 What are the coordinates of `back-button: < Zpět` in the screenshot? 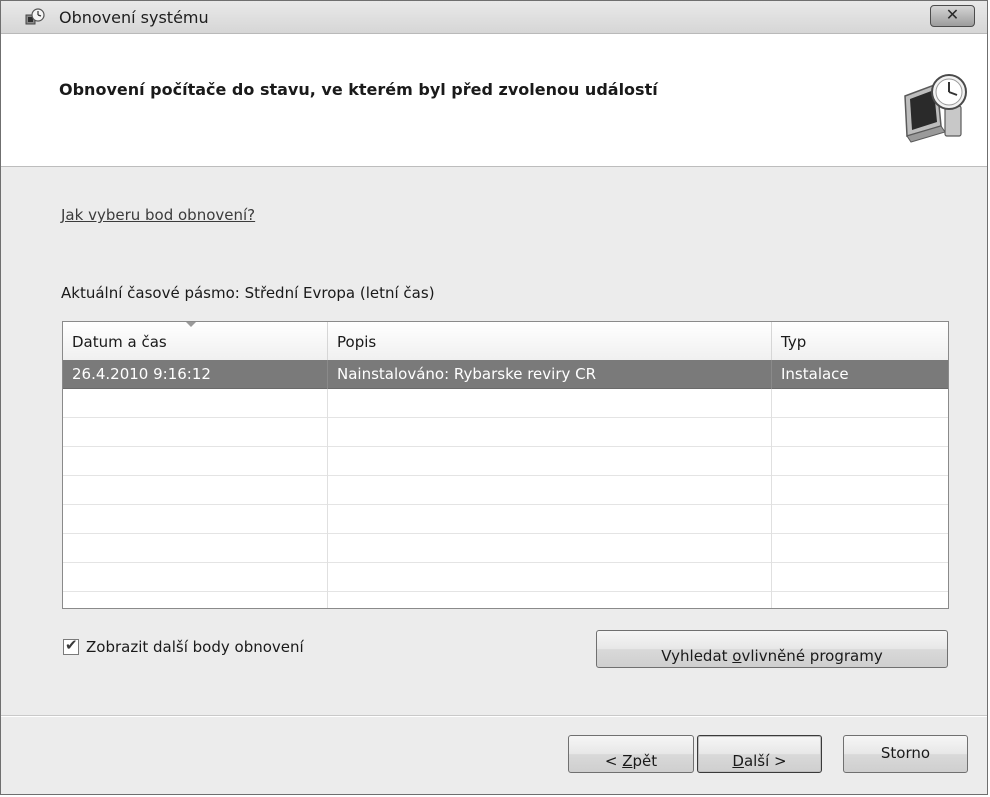 It's located at (631, 754).